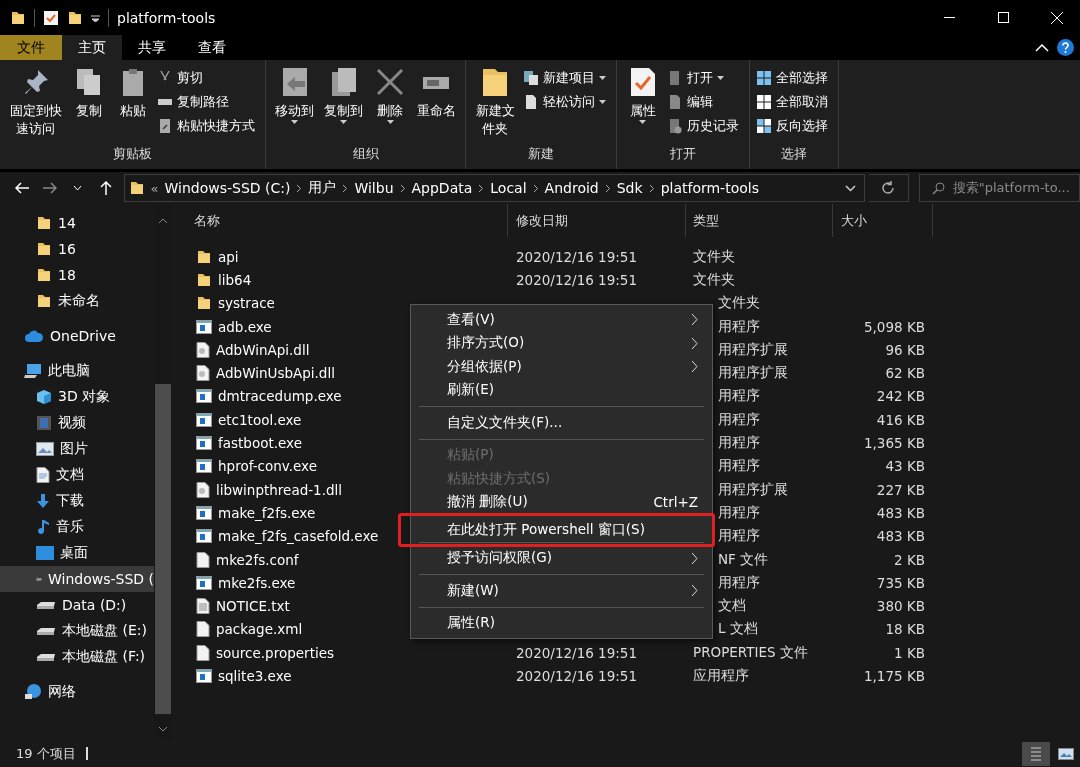 This screenshot has height=767, width=1080. What do you see at coordinates (1042, 47) in the screenshot?
I see `collapse-ribbon-icon` at bounding box center [1042, 47].